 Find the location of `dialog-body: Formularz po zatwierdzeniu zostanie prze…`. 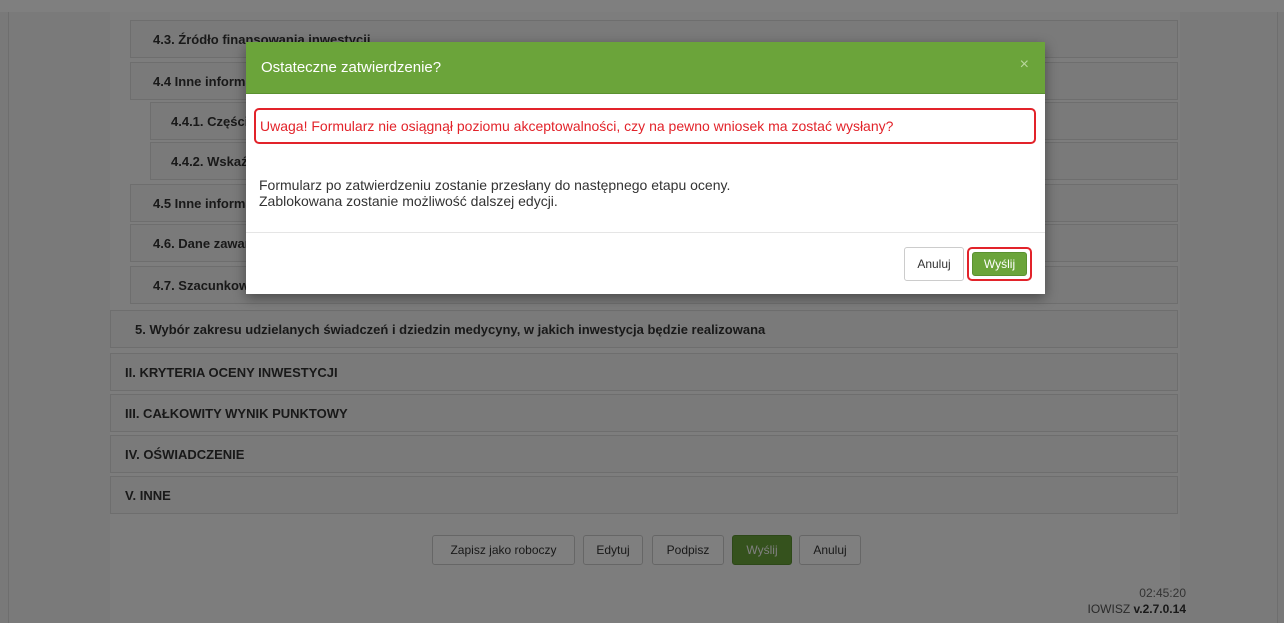

dialog-body: Formularz po zatwierdzeniu zostanie prze… is located at coordinates (494, 193).